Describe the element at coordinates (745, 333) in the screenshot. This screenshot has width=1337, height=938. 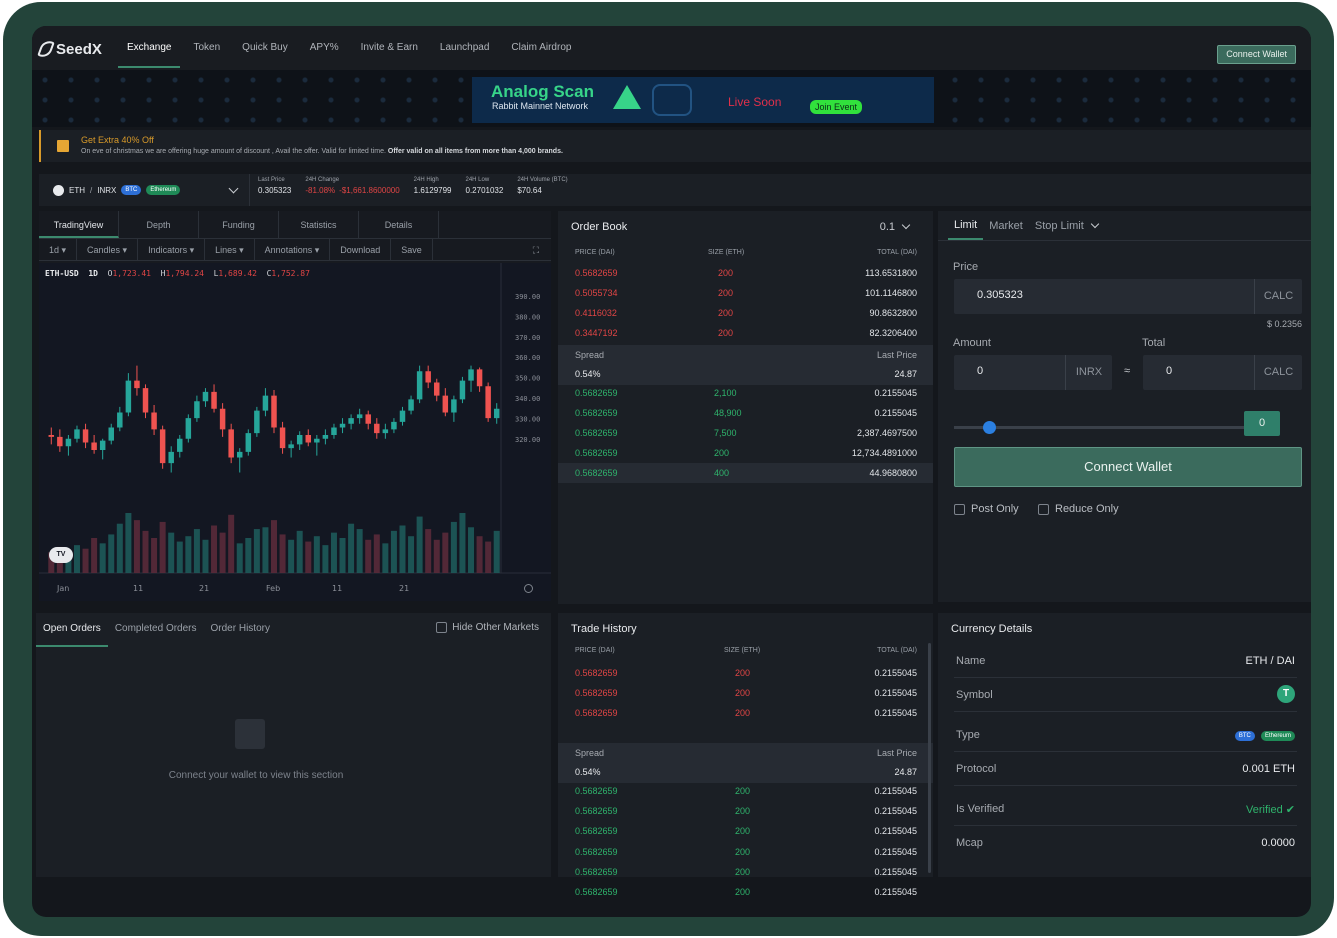
I see `table-row: 0.3447192 200 82.3206400` at that location.